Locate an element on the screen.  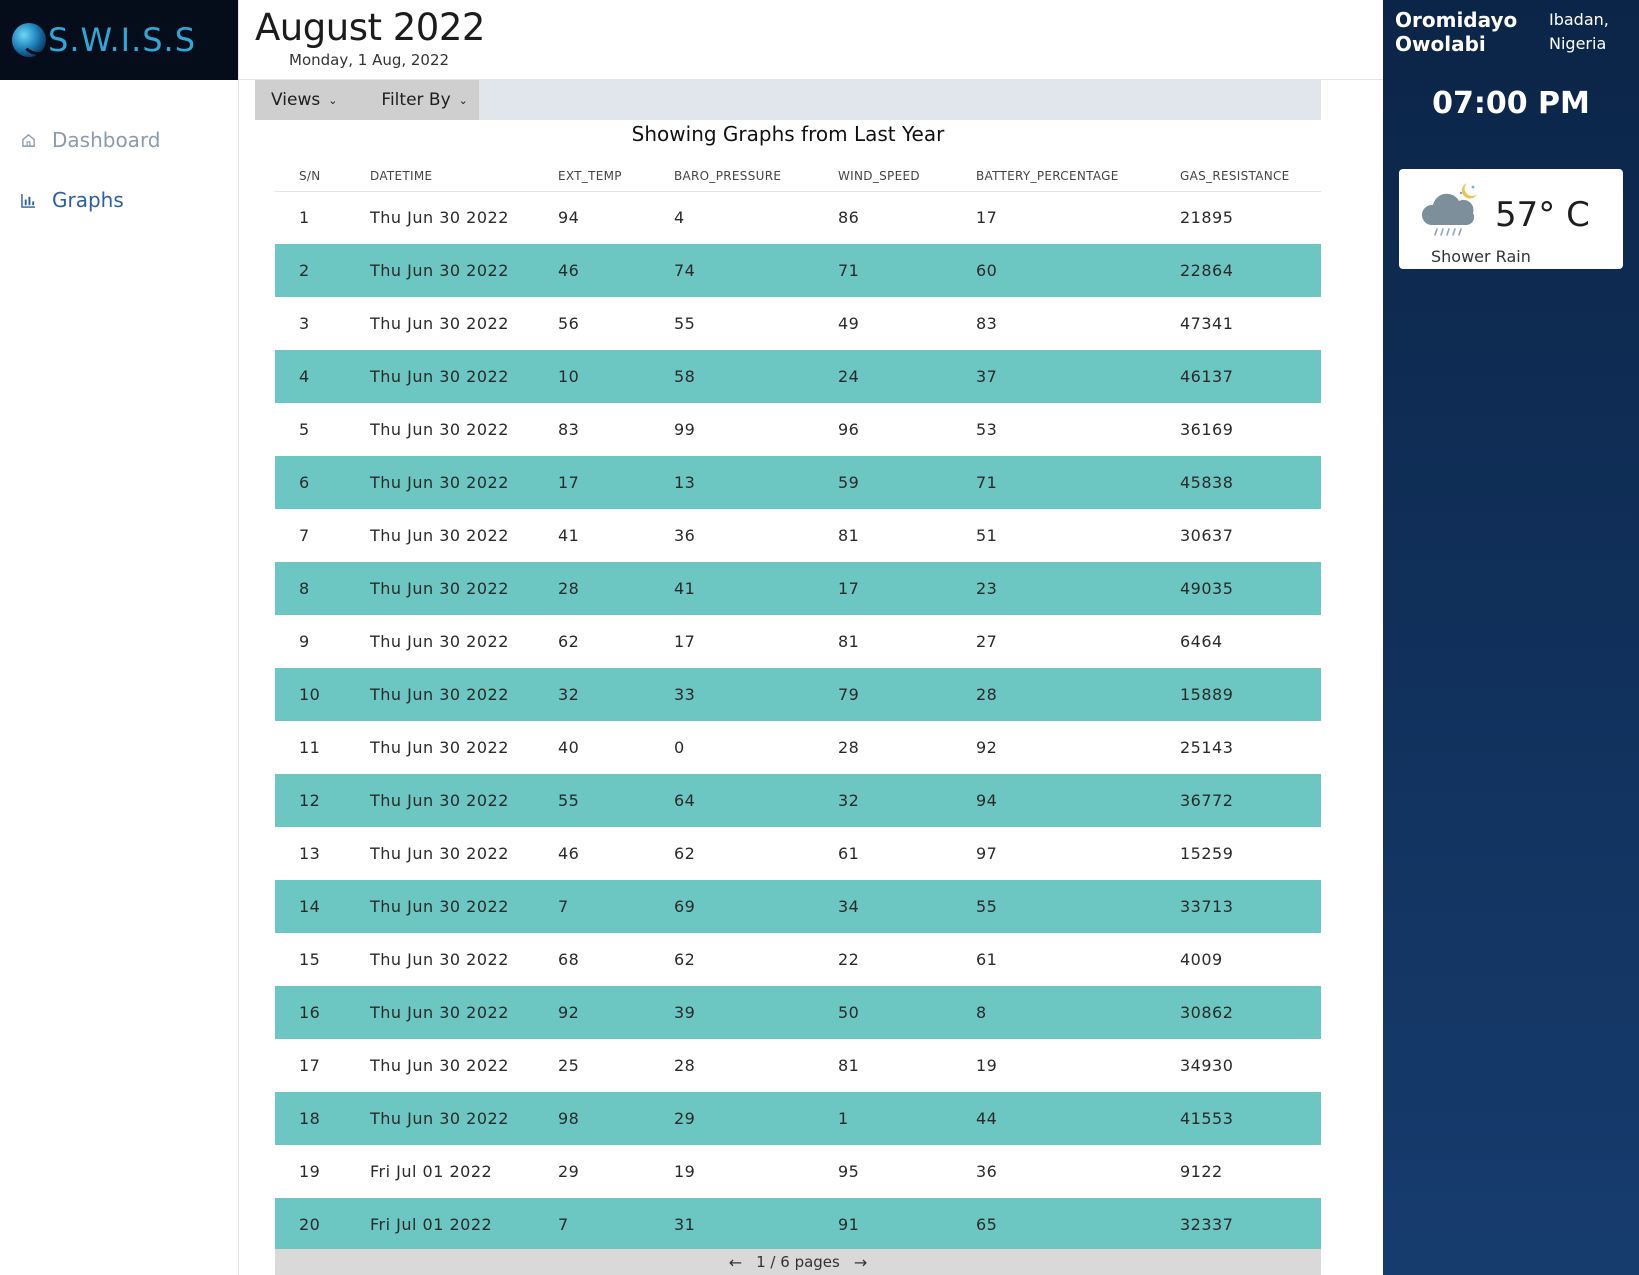
table-cell: 4 is located at coordinates (679, 218).